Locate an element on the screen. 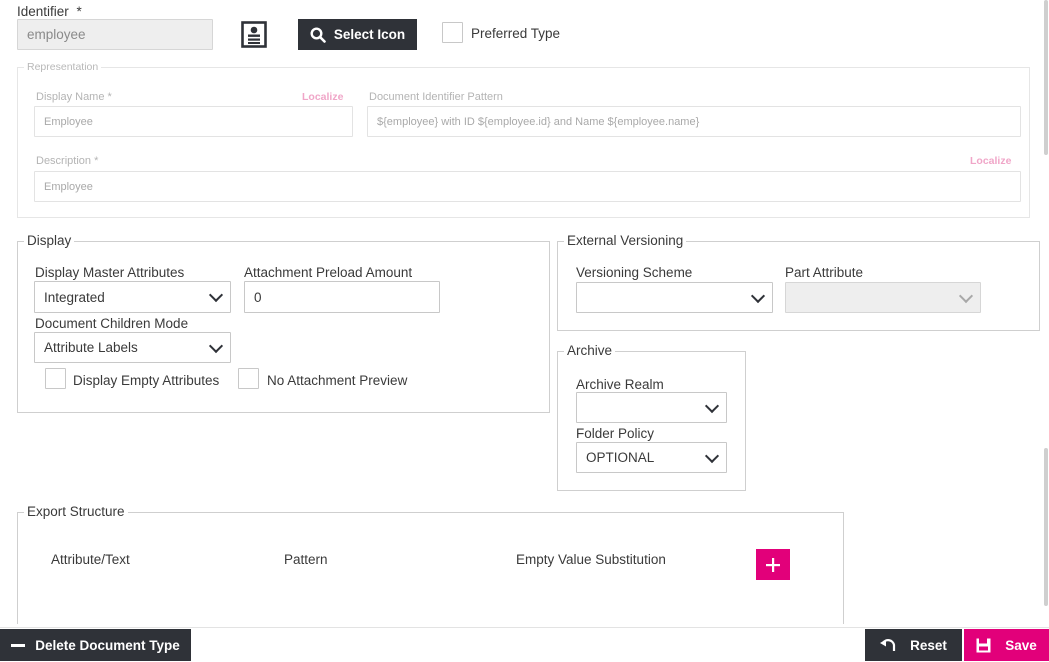 Image resolution: width=1049 pixels, height=662 pixels. reset-label: Reset is located at coordinates (928, 645).